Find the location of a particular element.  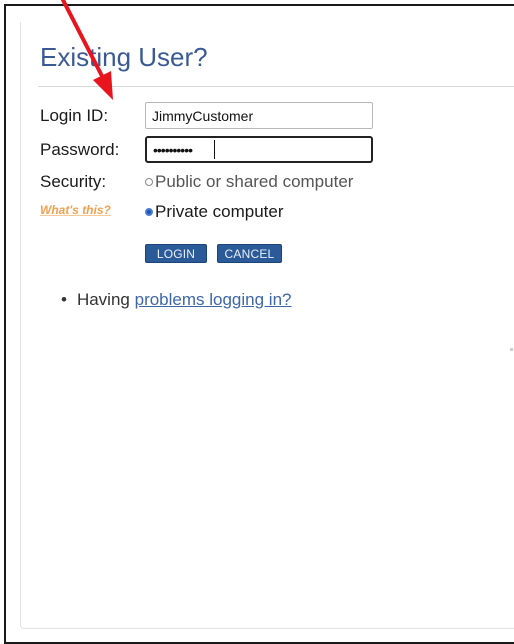

login-button: LOGIN is located at coordinates (176, 253).